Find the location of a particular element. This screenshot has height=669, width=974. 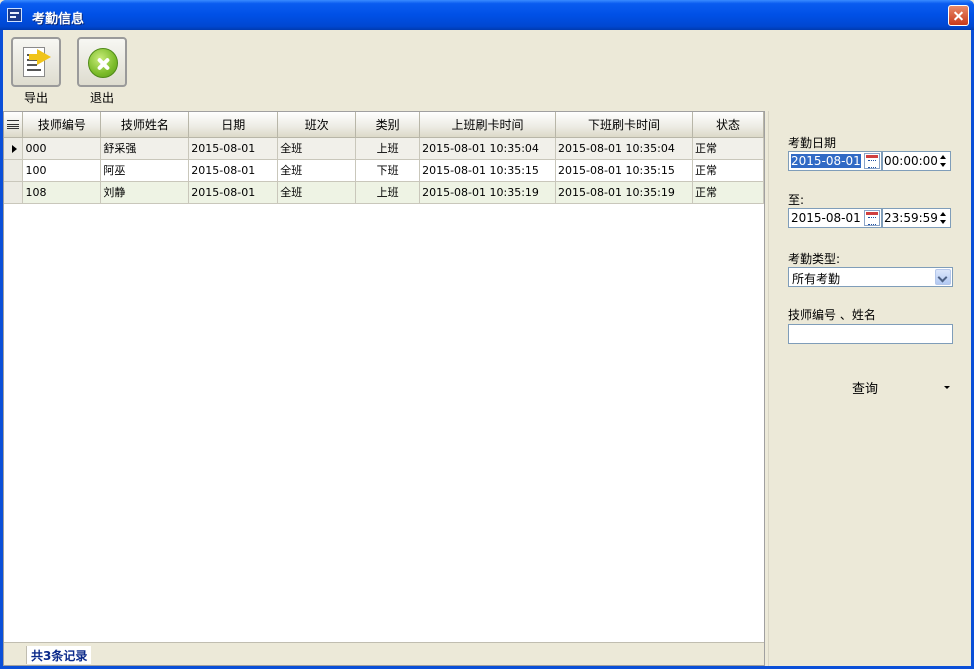

start-time-stepper: 00:00:00 is located at coordinates (916, 161).